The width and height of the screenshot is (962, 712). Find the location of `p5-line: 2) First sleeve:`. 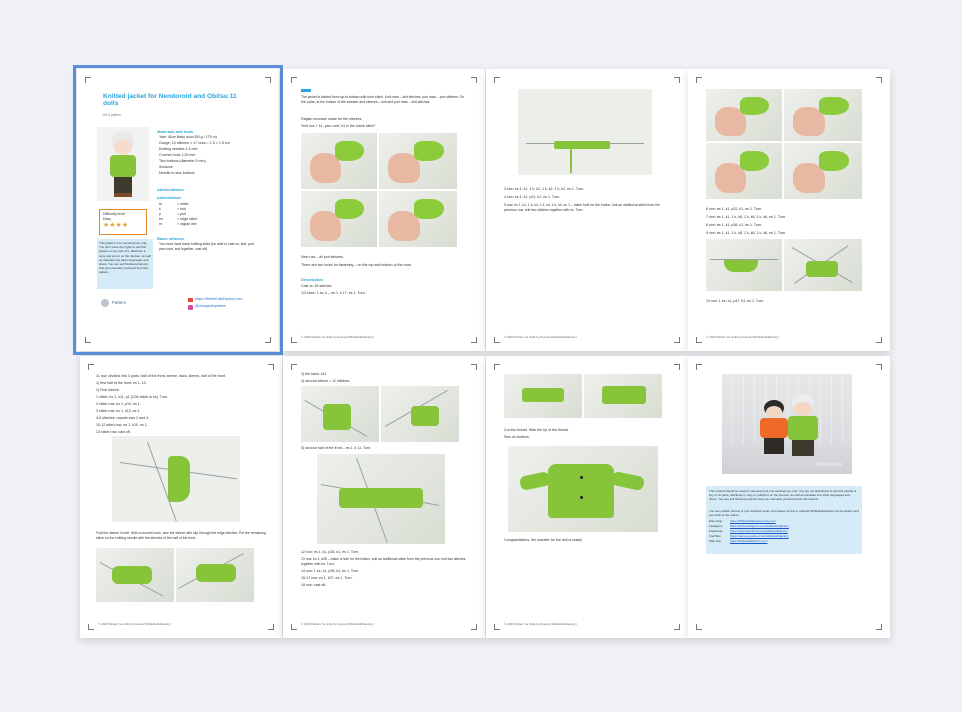

p5-line: 2) First sleeve: is located at coordinates (108, 390).